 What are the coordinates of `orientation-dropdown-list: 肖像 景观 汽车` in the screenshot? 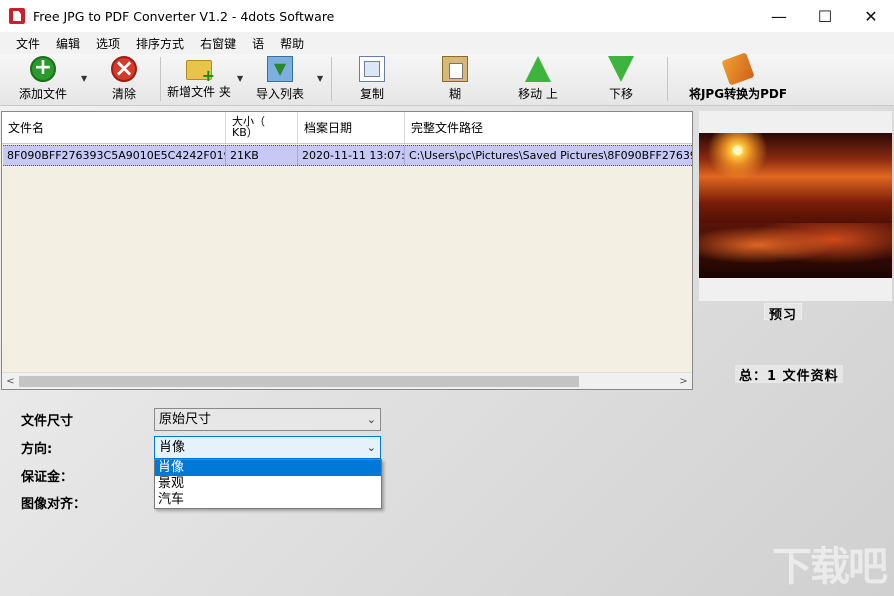 It's located at (268, 484).